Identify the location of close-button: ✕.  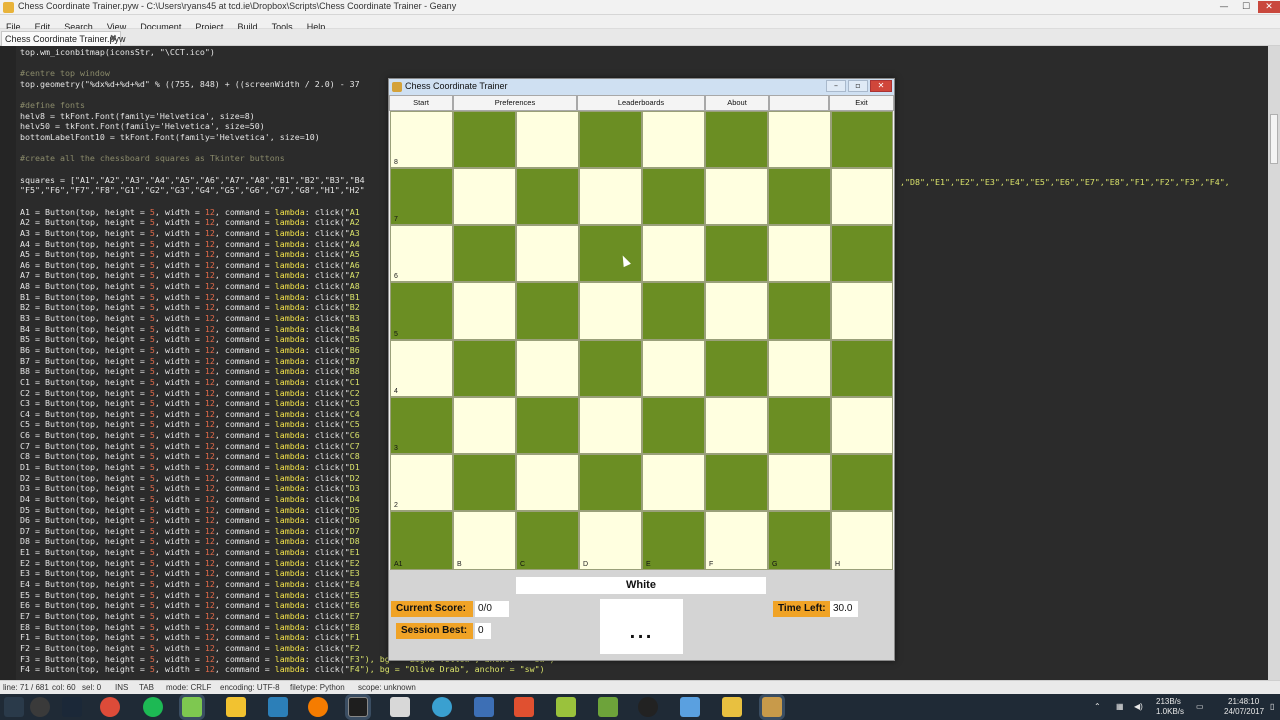
(1269, 7).